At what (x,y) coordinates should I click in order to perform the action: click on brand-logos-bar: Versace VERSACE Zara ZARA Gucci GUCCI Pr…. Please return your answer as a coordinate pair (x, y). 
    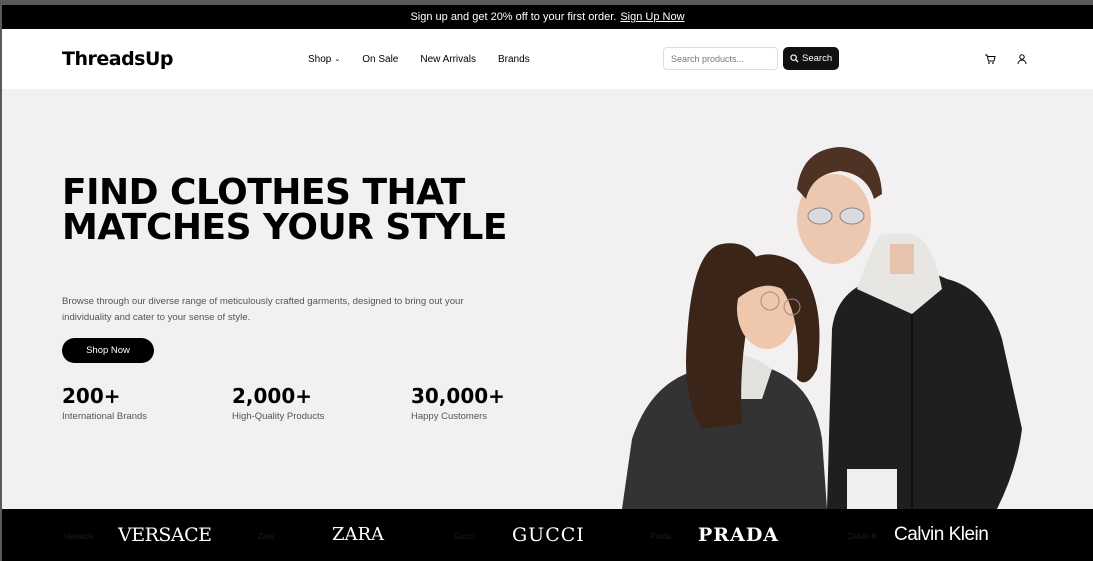
    Looking at the image, I should click on (547, 535).